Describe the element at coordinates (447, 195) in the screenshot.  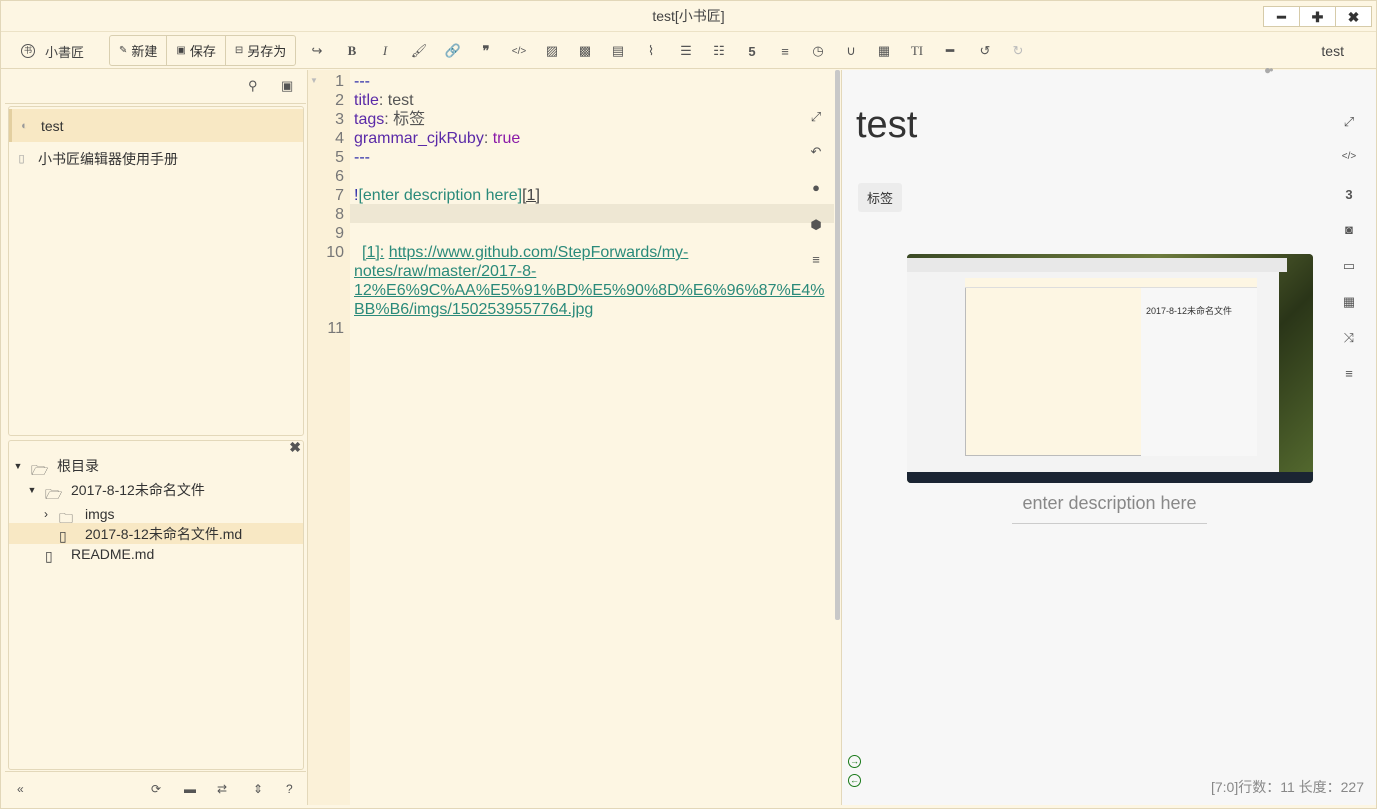
I see `code-line: ![enter description here][1]` at that location.